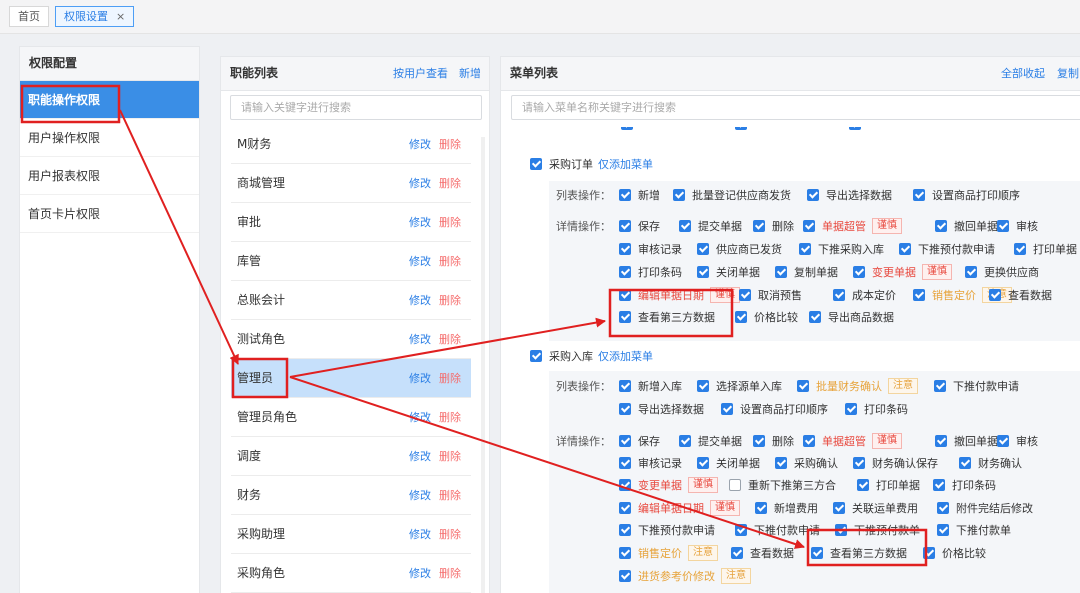 This screenshot has height=593, width=1080. What do you see at coordinates (864, 295) in the screenshot?
I see `permission-node: 成本定价` at bounding box center [864, 295].